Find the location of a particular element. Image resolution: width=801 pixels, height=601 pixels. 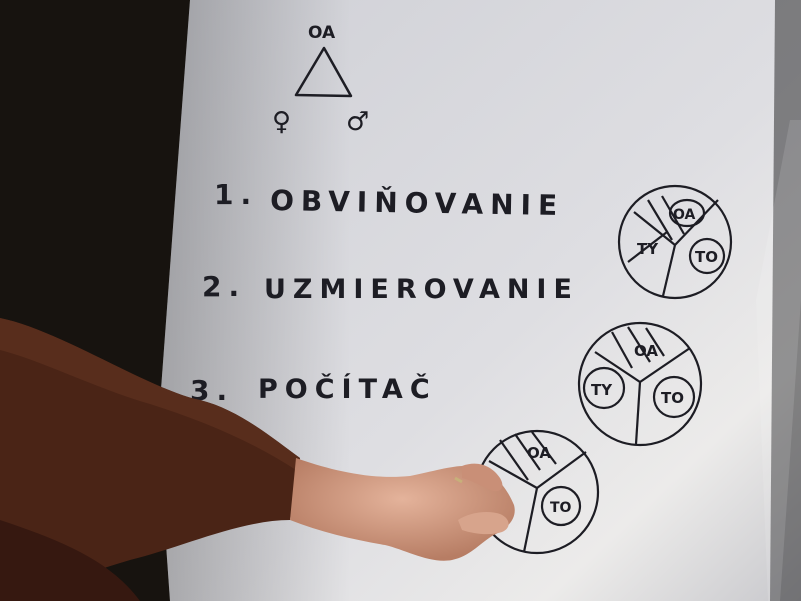

triangle-right-symbol: ♂ is located at coordinates (357, 122).